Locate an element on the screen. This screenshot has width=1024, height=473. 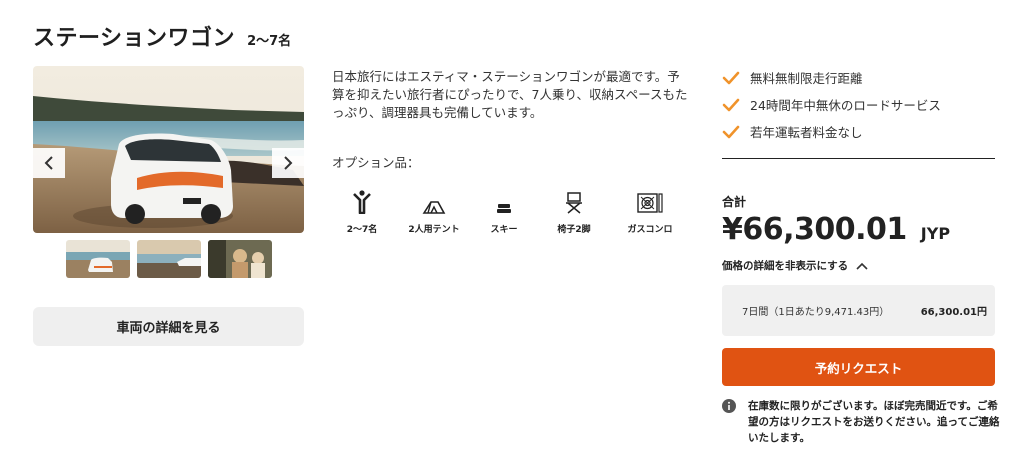
option-item: 椅子2脚 is located at coordinates (574, 211).